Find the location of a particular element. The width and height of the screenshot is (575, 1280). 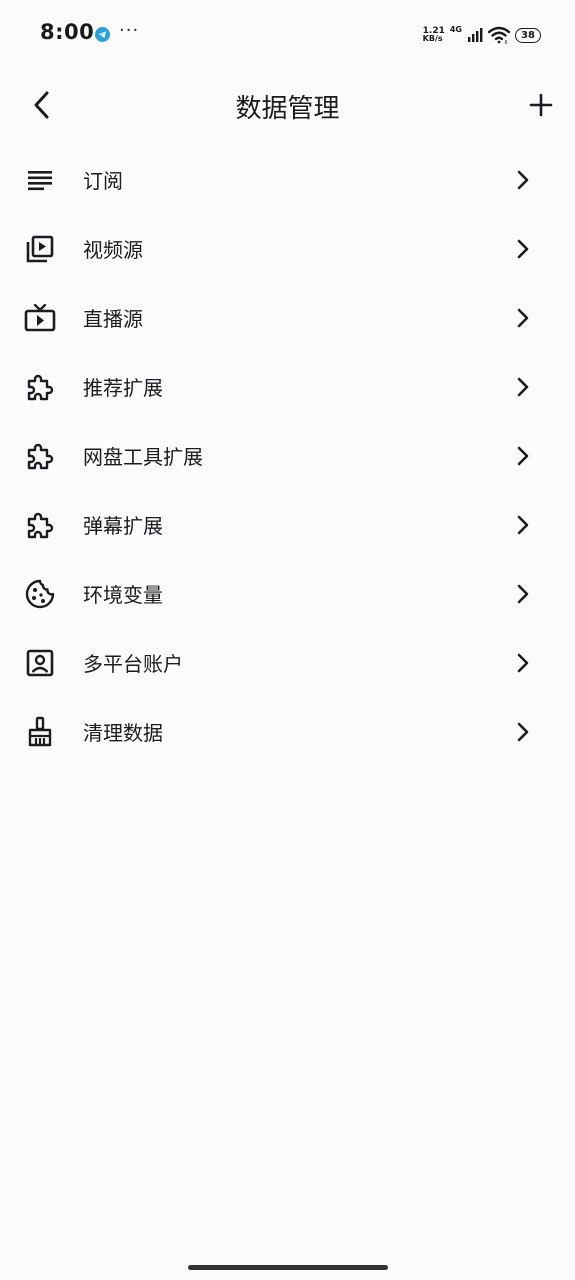

list-item-cloud-drive-extension: 网盘工具扩展 is located at coordinates (287, 455).